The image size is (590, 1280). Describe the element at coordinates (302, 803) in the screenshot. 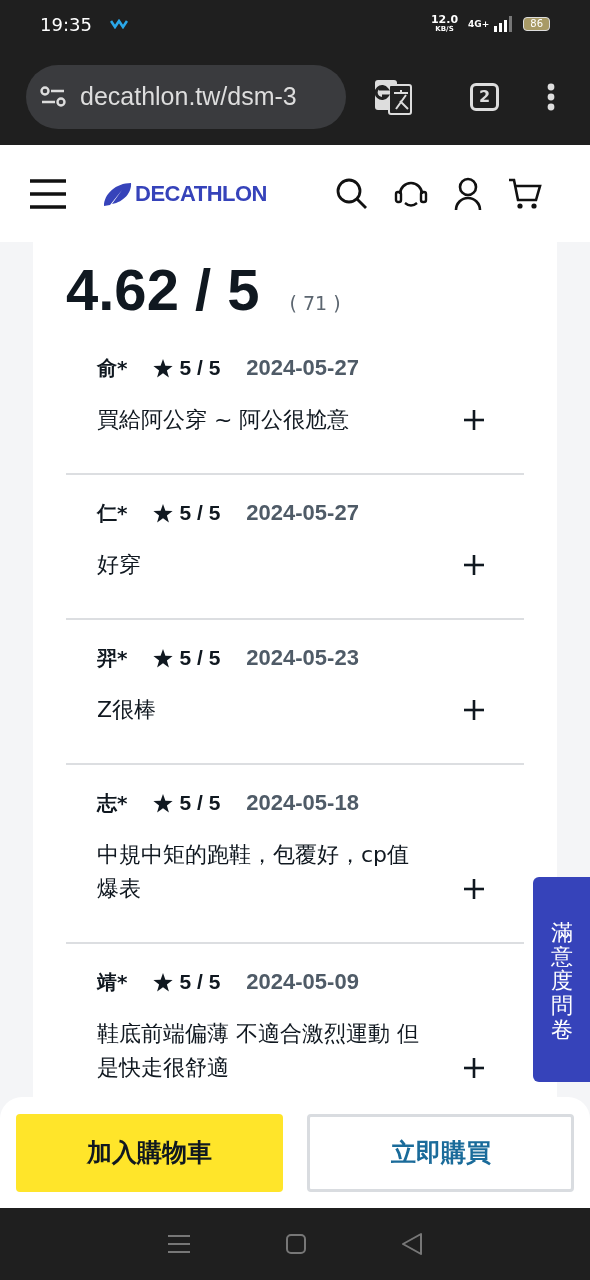

I see `review-date: 2024-05-18` at that location.